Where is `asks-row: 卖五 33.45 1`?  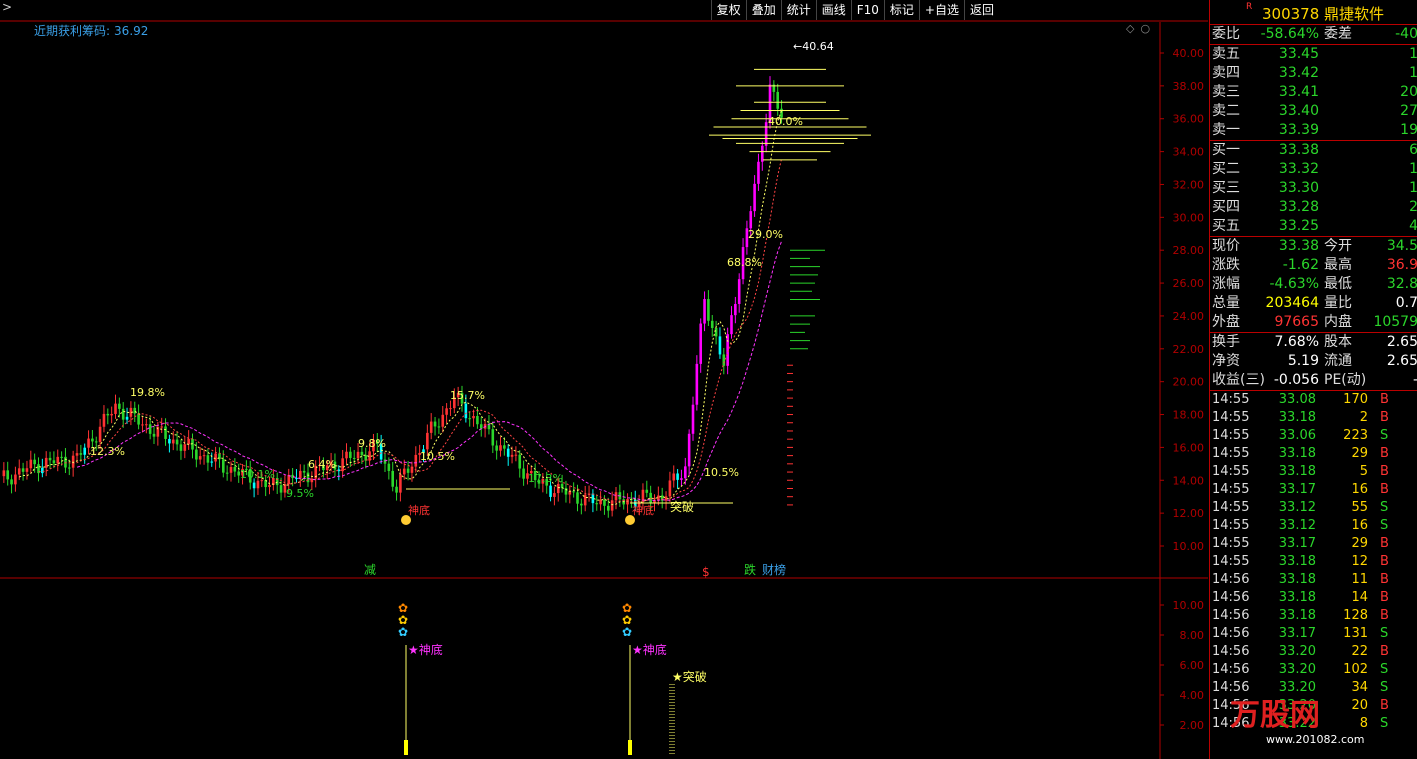 asks-row: 卖五 33.45 1 is located at coordinates (1313, 54).